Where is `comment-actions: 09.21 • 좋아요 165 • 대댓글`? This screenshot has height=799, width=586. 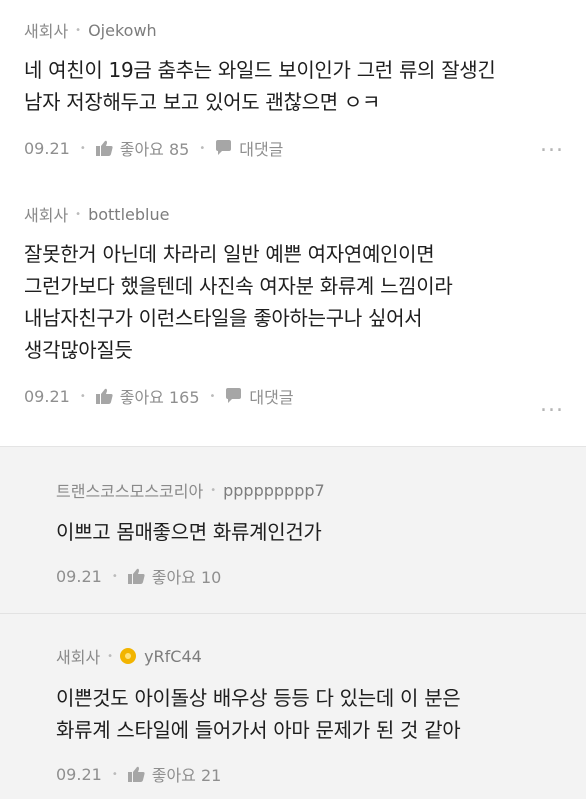
comment-actions: 09.21 • 좋아요 165 • 대댓글 is located at coordinates (293, 396).